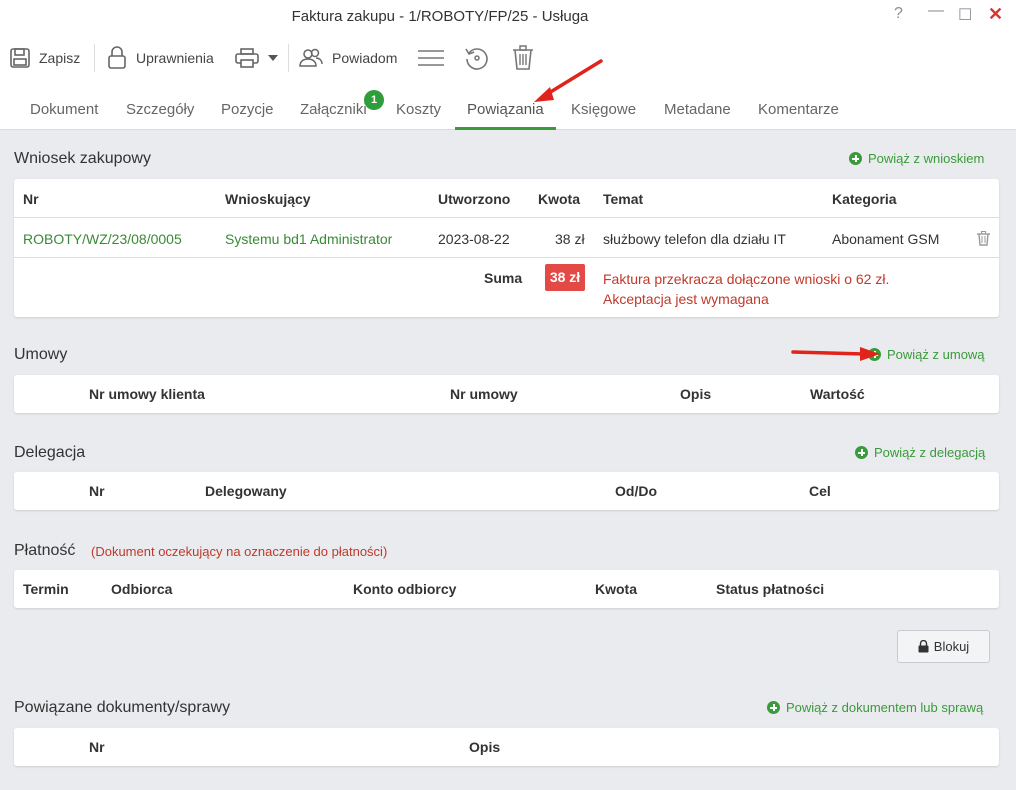 The image size is (1016, 790). What do you see at coordinates (45, 550) in the screenshot?
I see `payment-title: Płatność` at bounding box center [45, 550].